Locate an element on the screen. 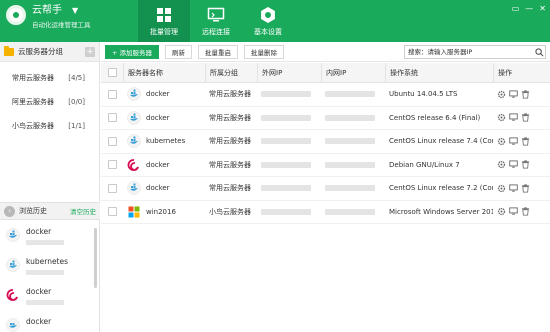  history-list: docker kubernetes docker docker is located at coordinates (50, 277).